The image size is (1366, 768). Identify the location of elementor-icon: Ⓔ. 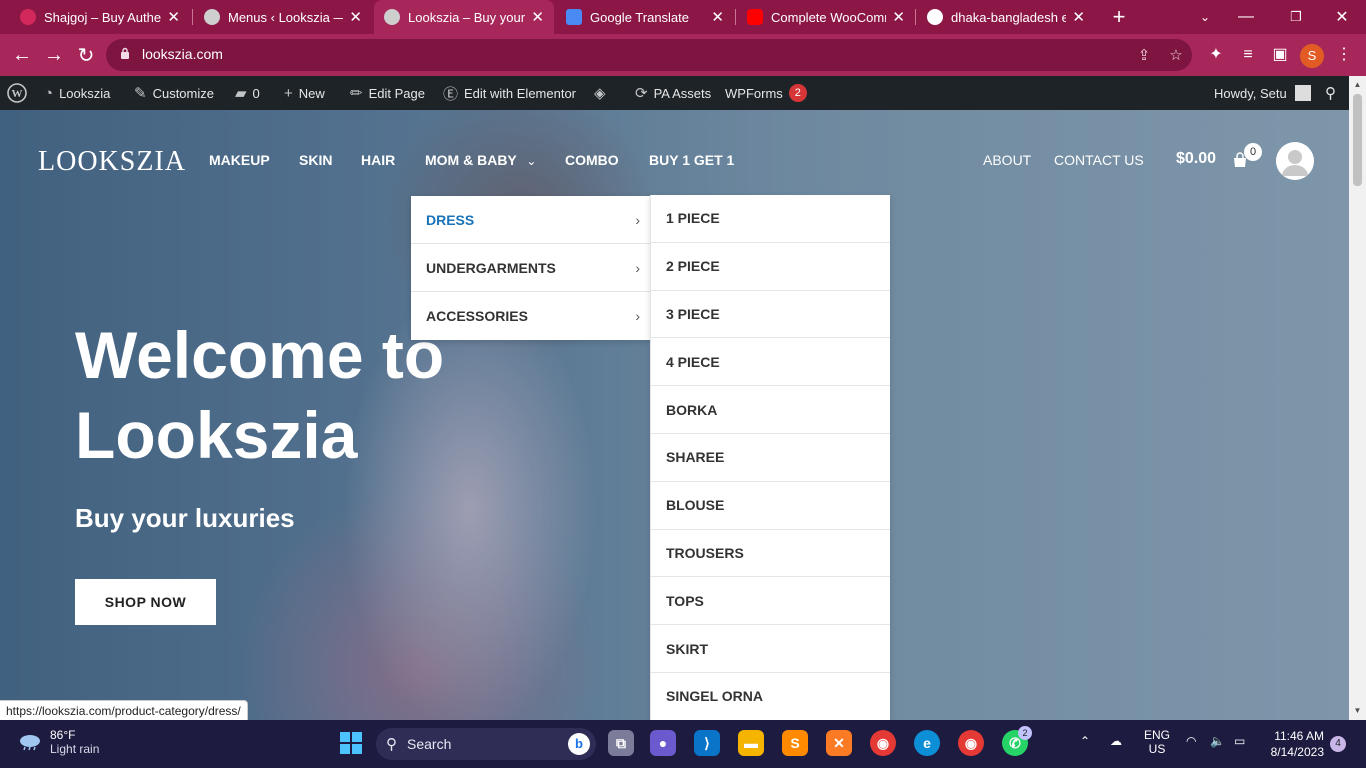
(451, 94).